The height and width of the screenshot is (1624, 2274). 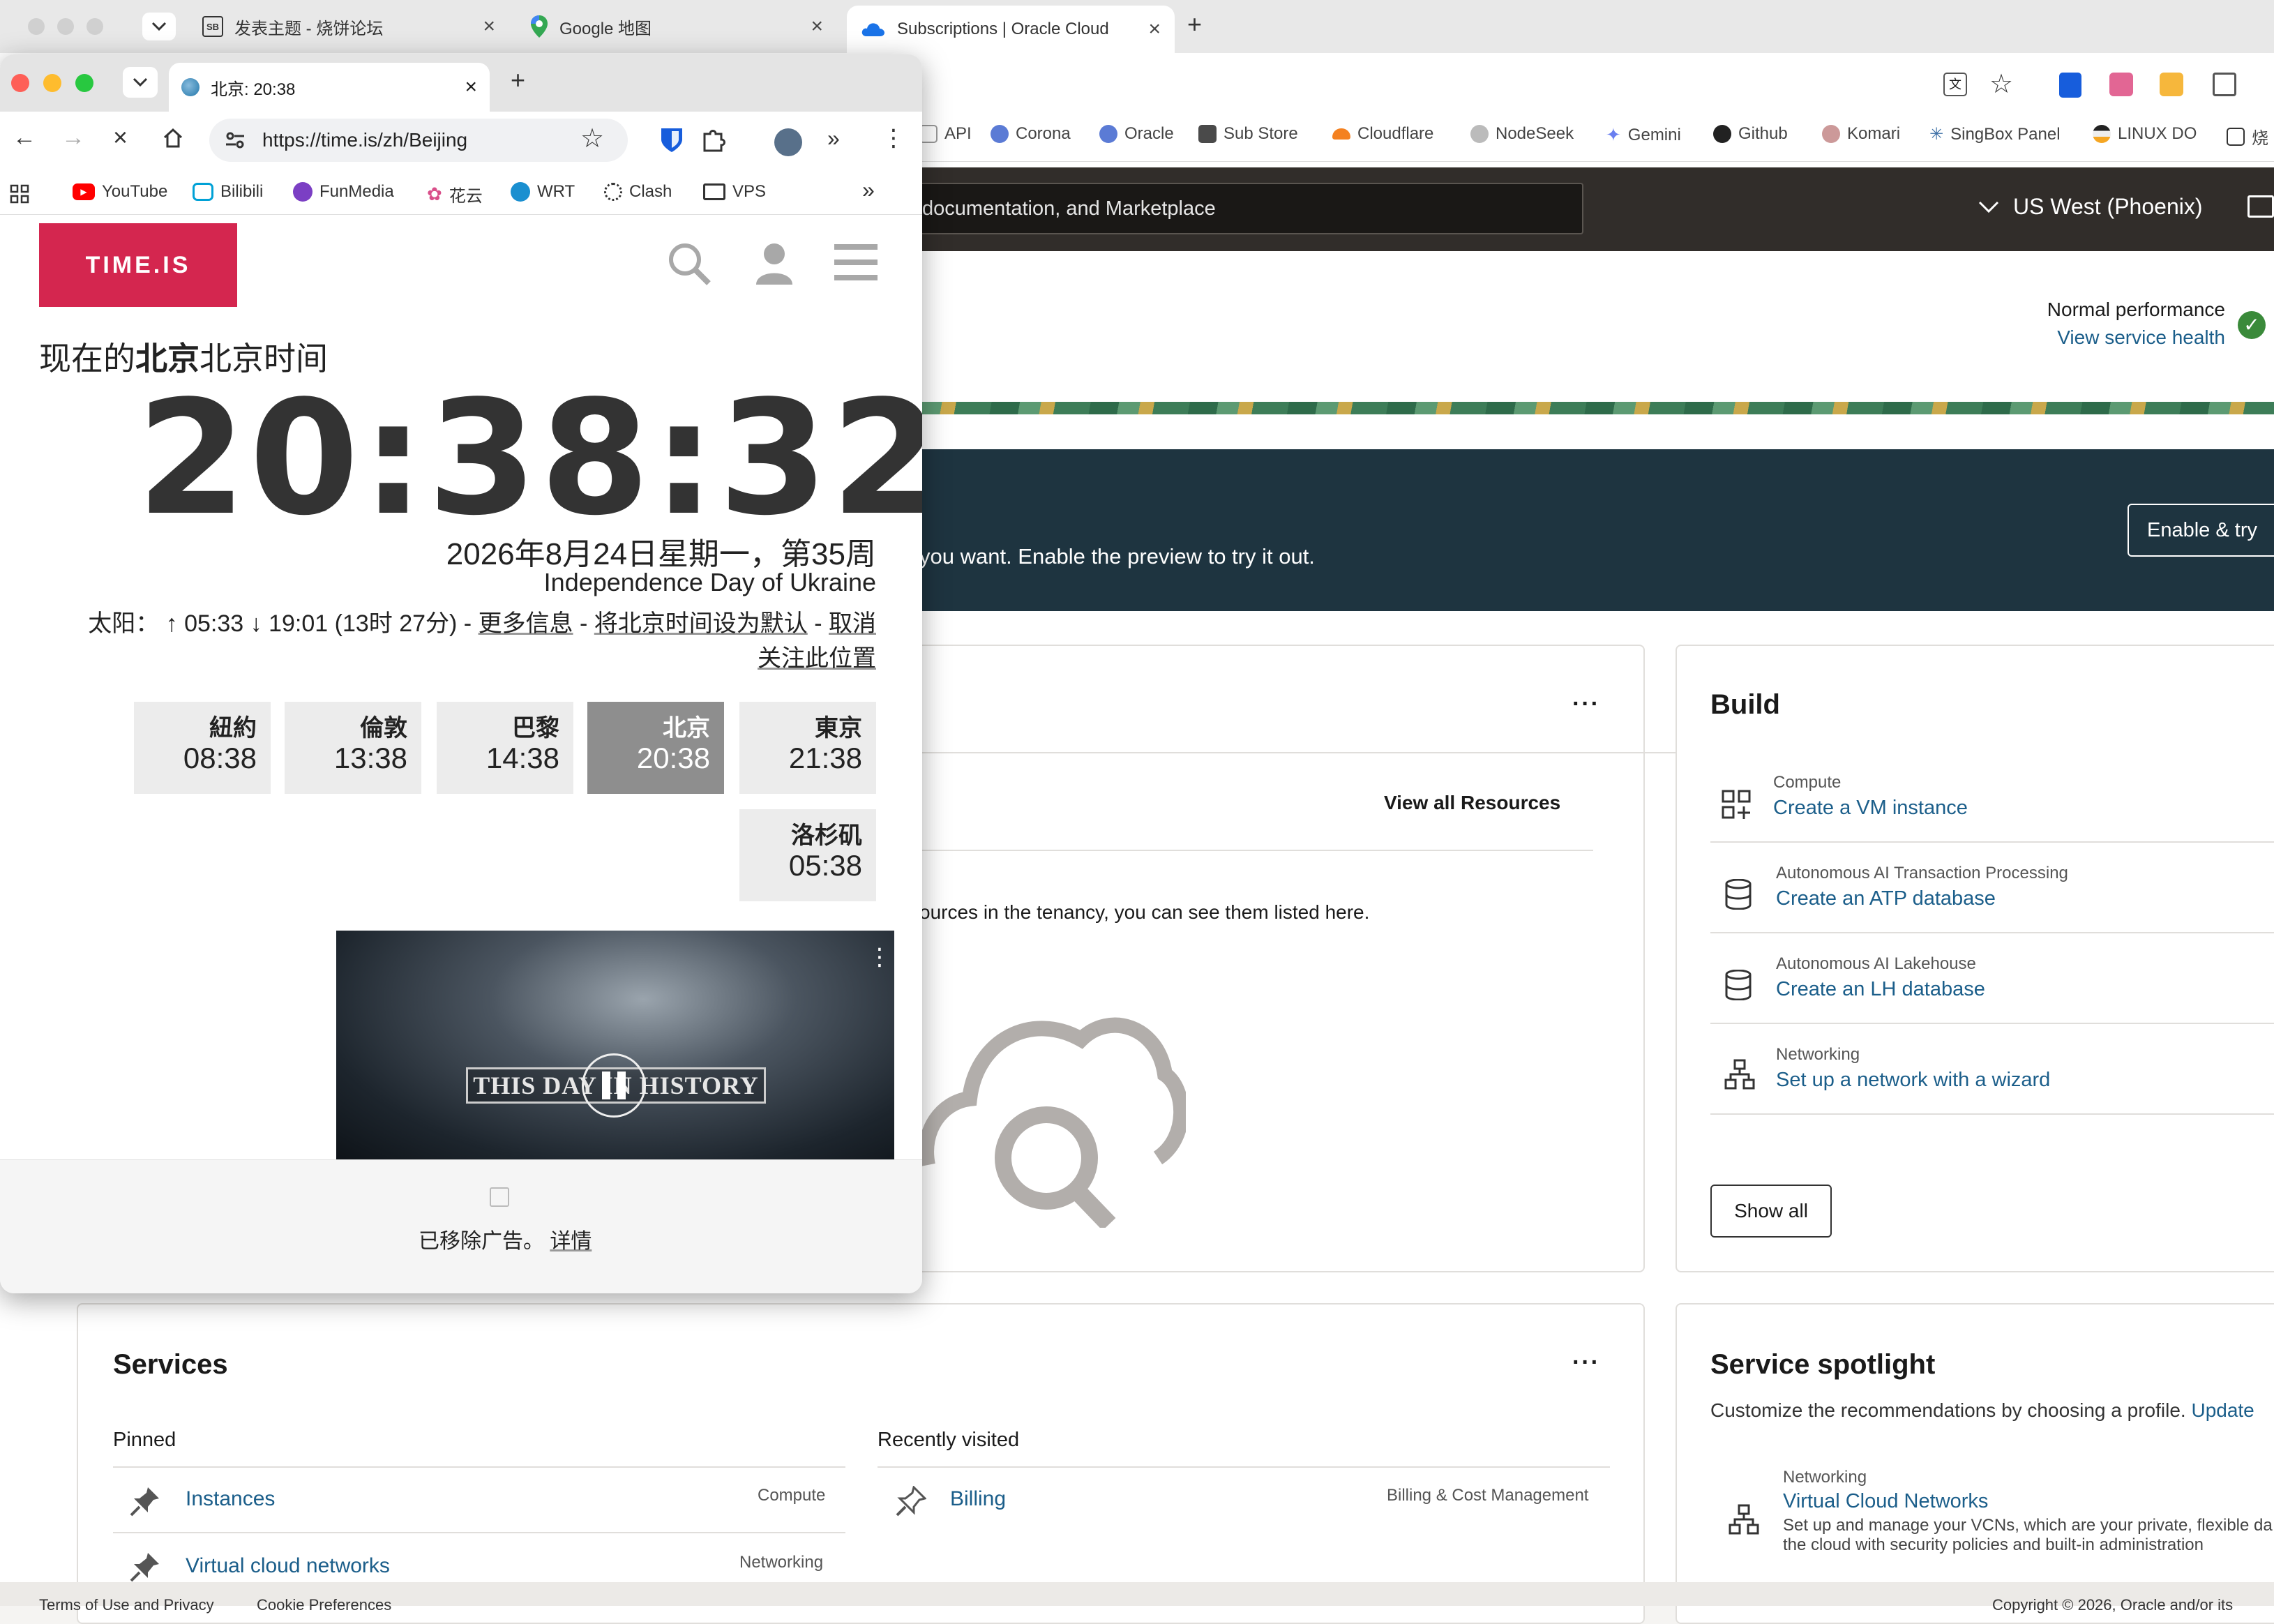 What do you see at coordinates (202, 748) in the screenshot?
I see `city-tile-newyork: 紐約 08:38` at bounding box center [202, 748].